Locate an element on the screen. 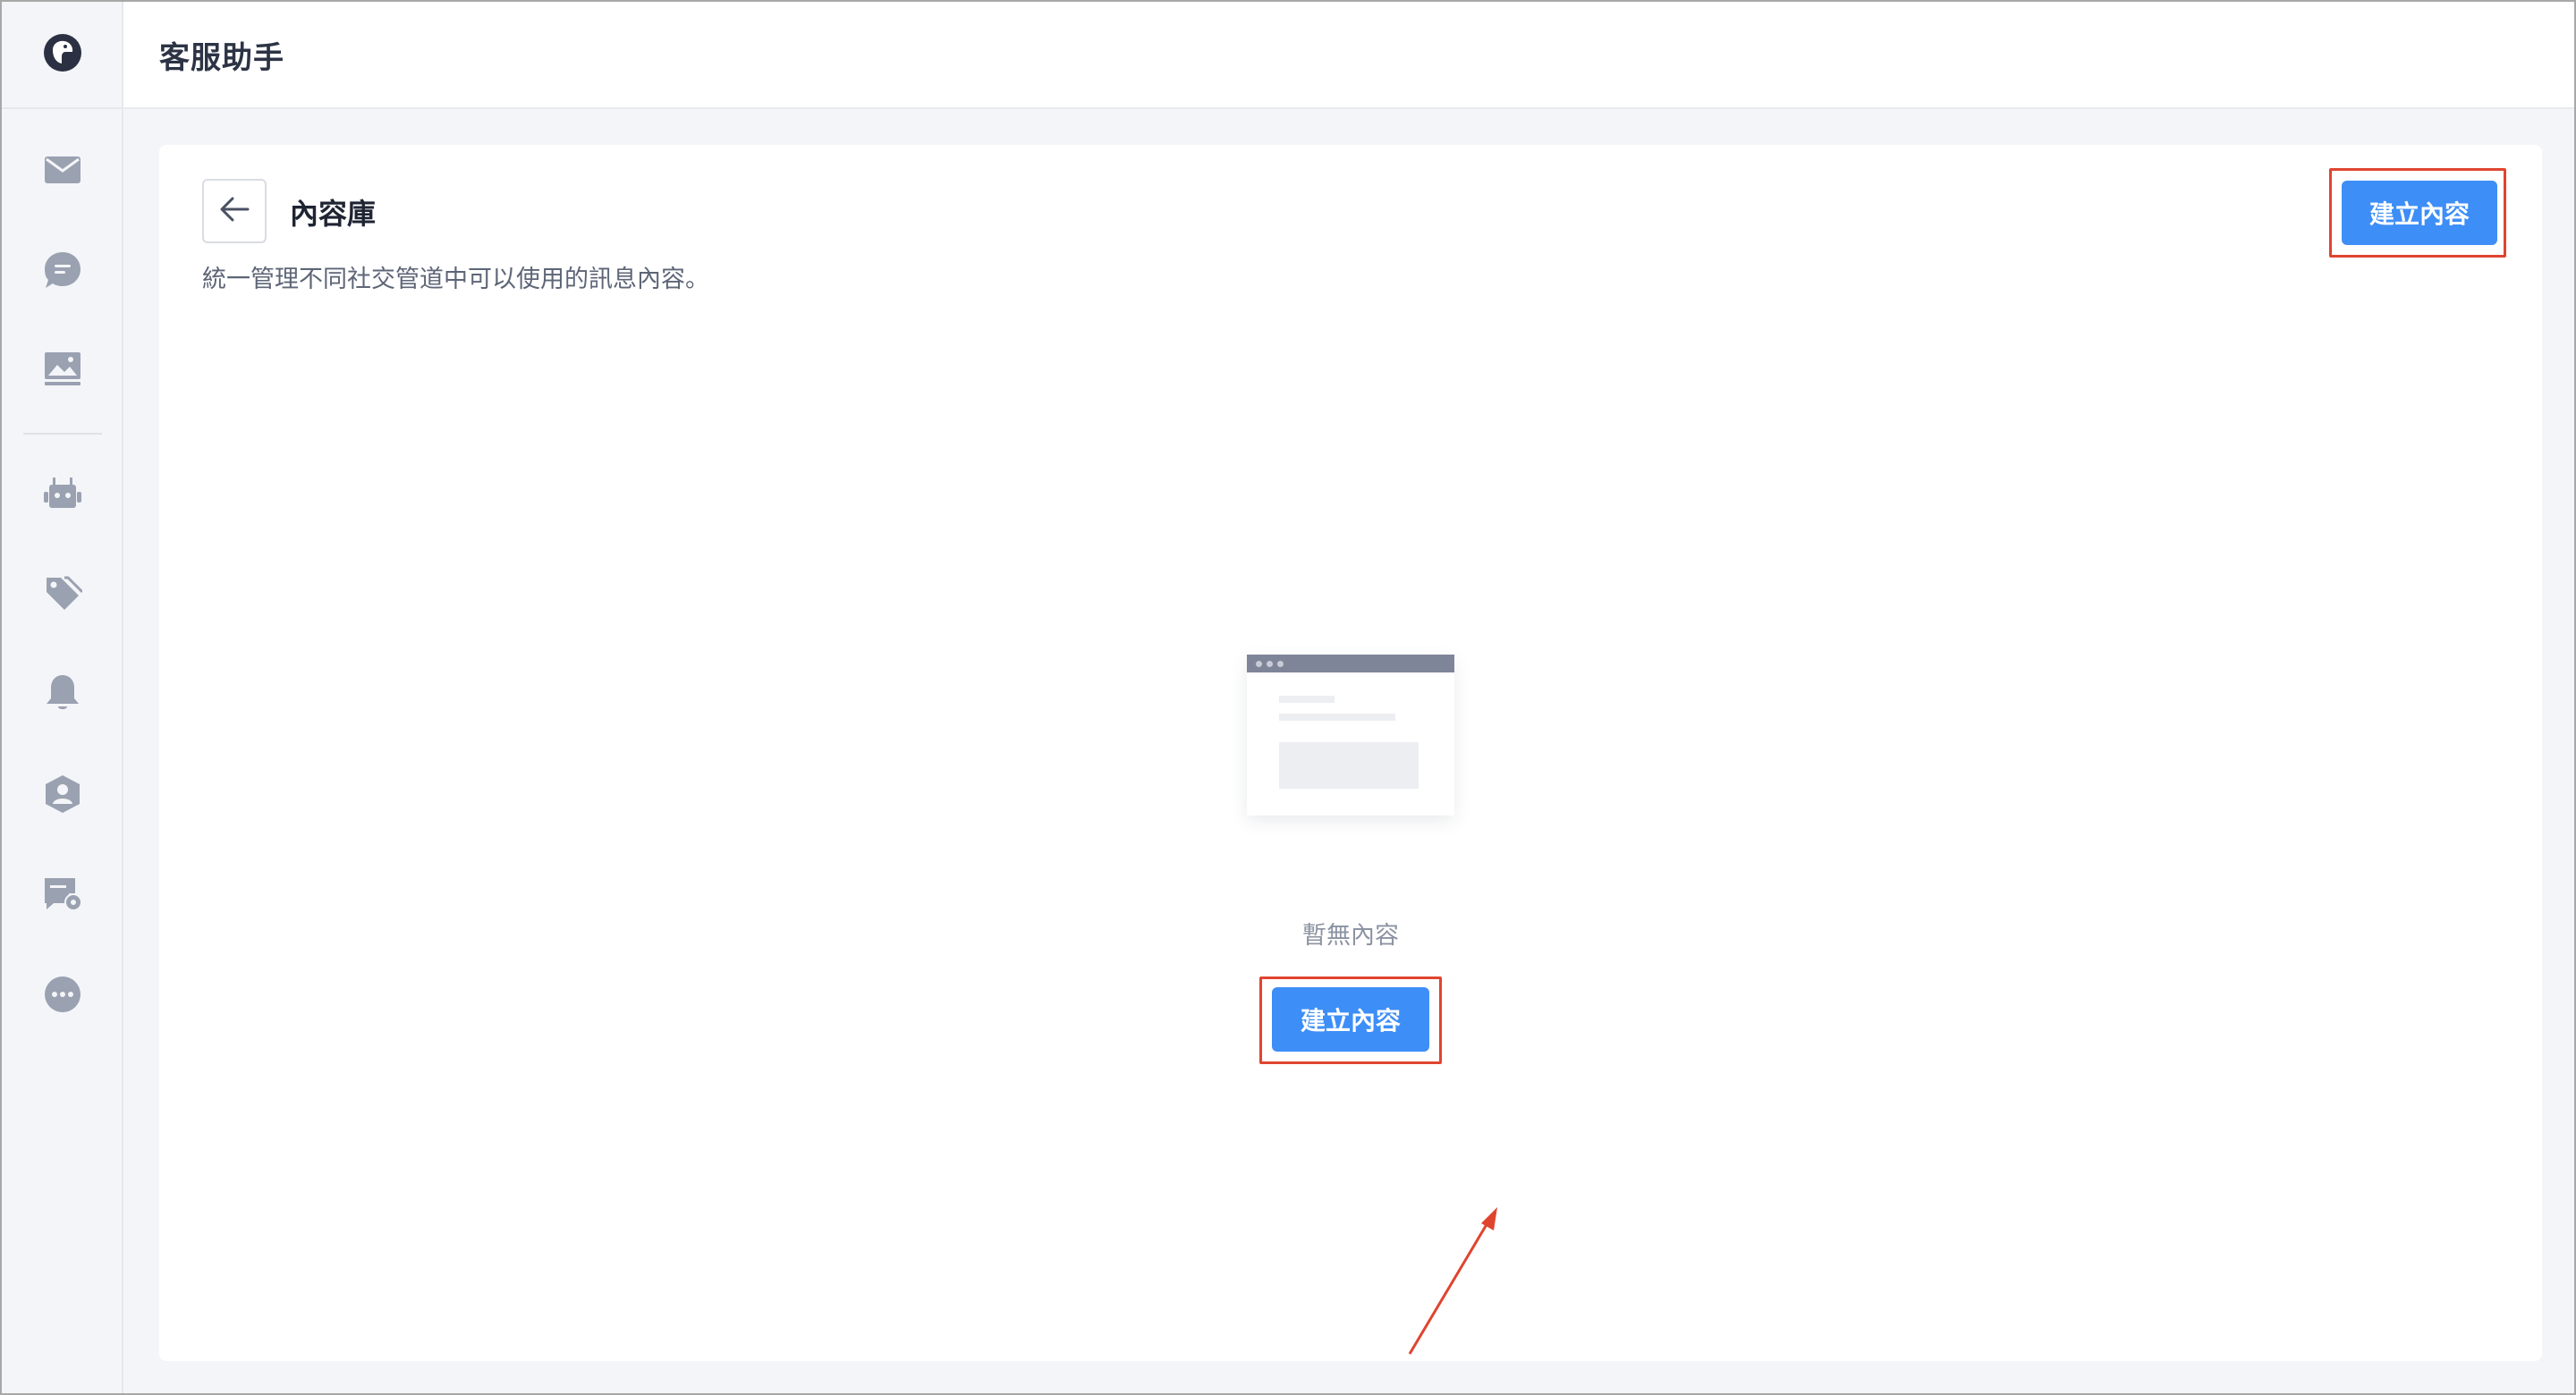  chat-bubble-icon is located at coordinates (62, 271).